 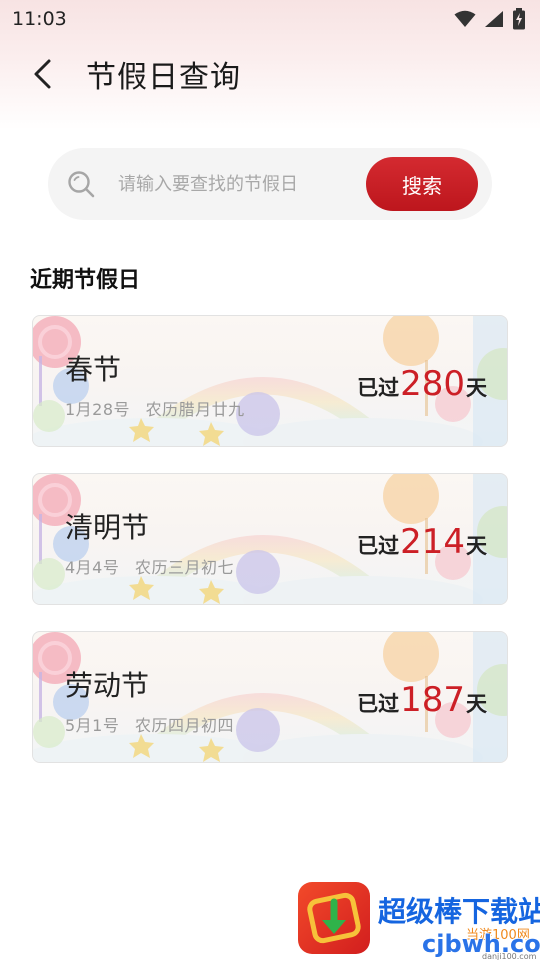 What do you see at coordinates (432, 542) in the screenshot?
I see `days-count: 214` at bounding box center [432, 542].